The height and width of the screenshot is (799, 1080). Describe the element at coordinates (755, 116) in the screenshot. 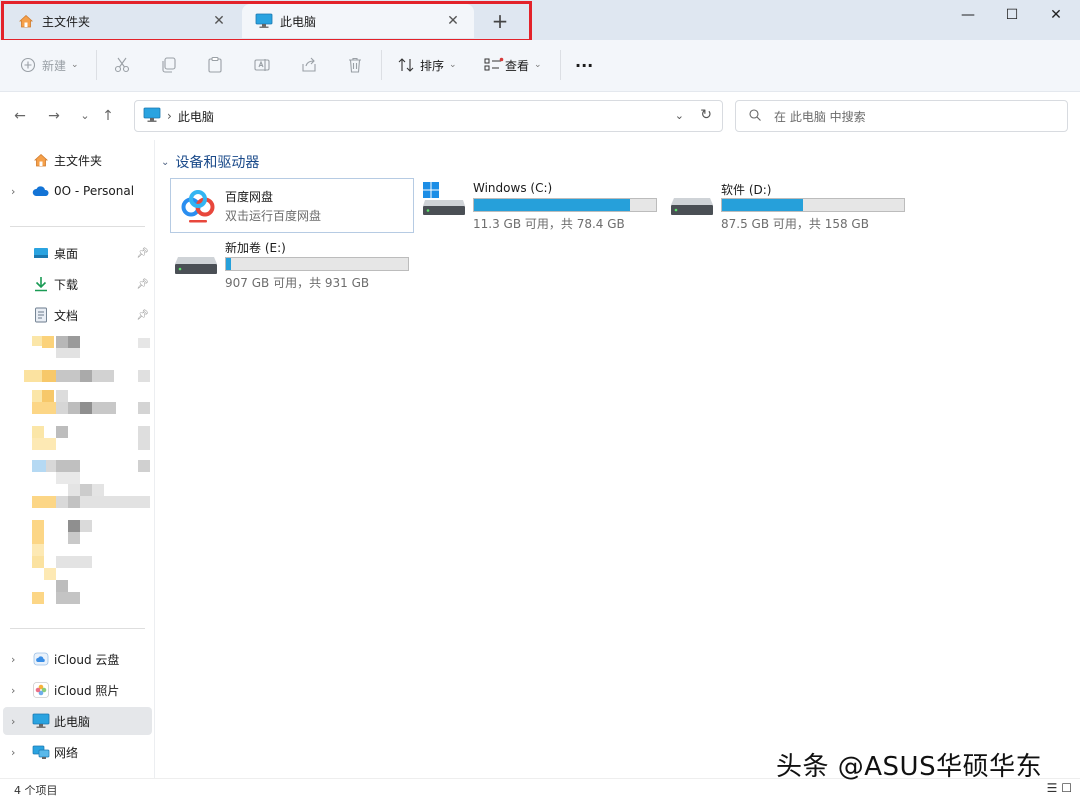

I see `search-icon` at that location.